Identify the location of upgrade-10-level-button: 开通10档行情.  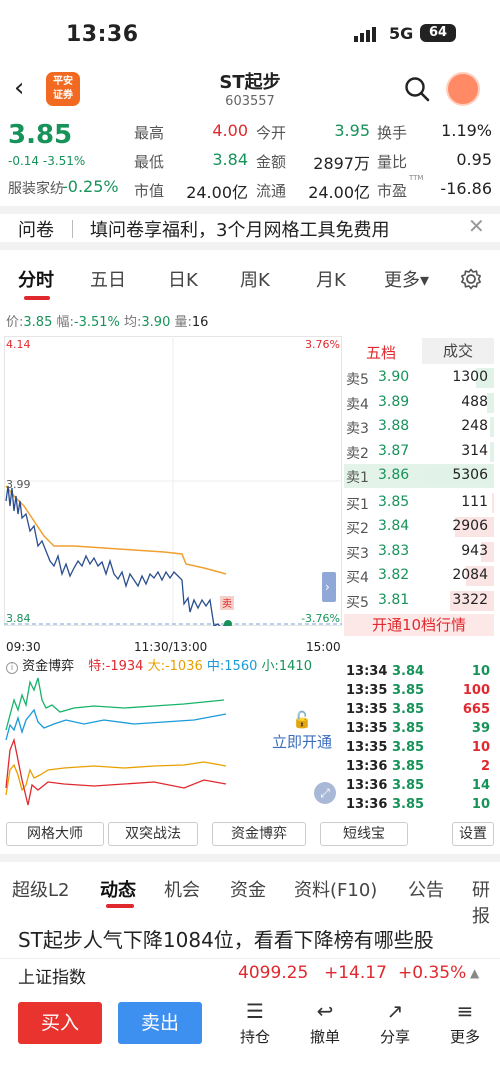
(419, 625).